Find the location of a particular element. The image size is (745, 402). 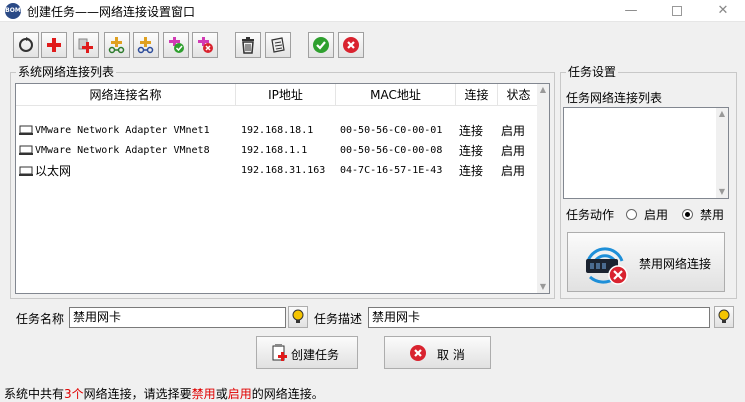

column-header-mac: MAC地址 is located at coordinates (396, 95).